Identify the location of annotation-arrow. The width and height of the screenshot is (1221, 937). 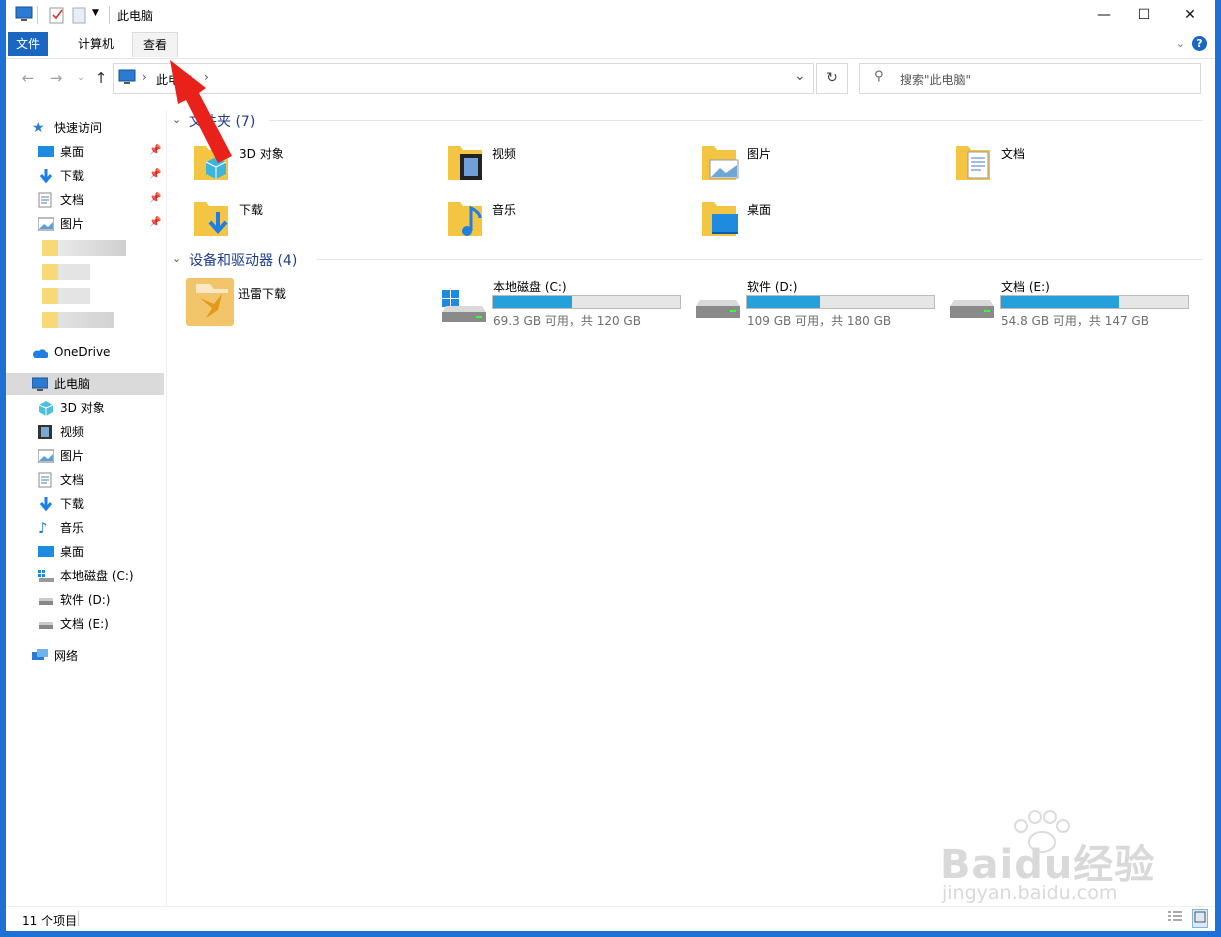
(201, 111).